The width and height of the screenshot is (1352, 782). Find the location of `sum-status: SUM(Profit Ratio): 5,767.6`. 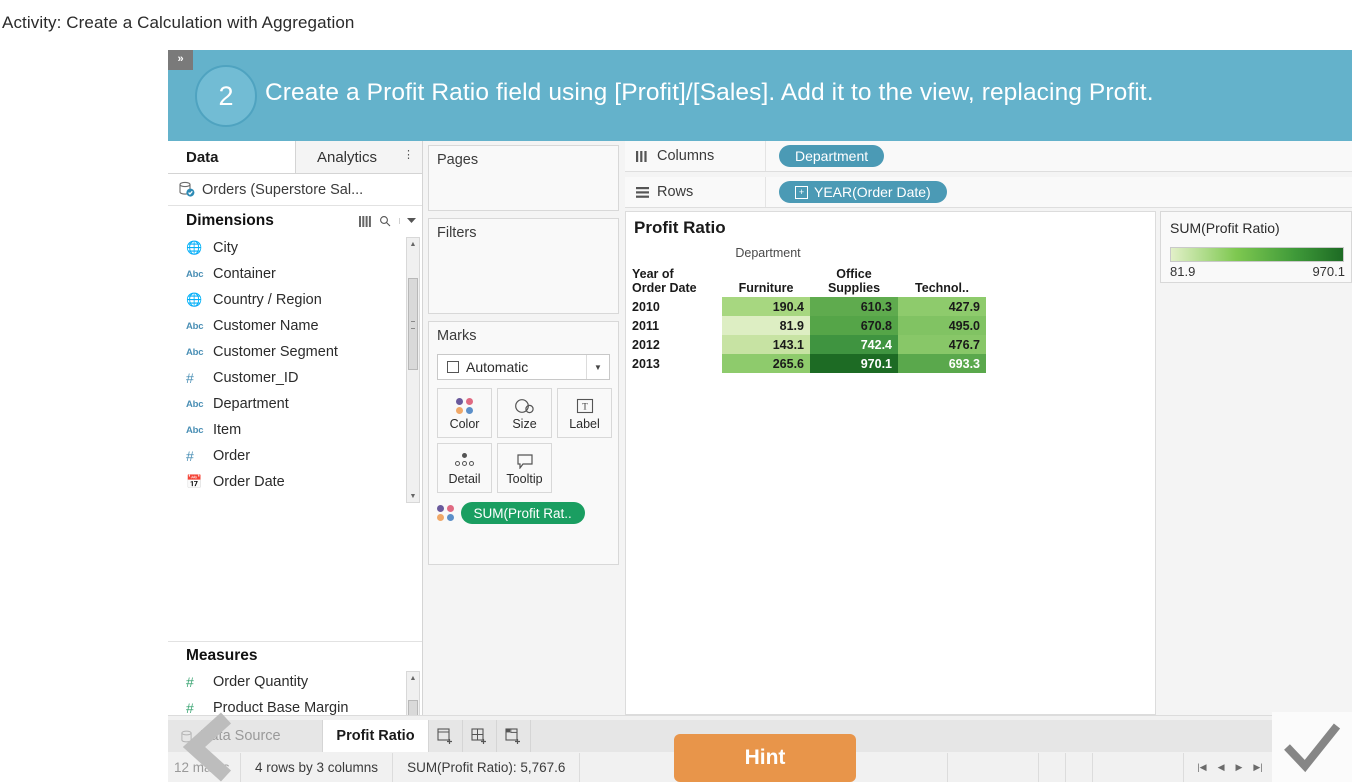

sum-status: SUM(Profit Ratio): 5,767.6 is located at coordinates (485, 767).